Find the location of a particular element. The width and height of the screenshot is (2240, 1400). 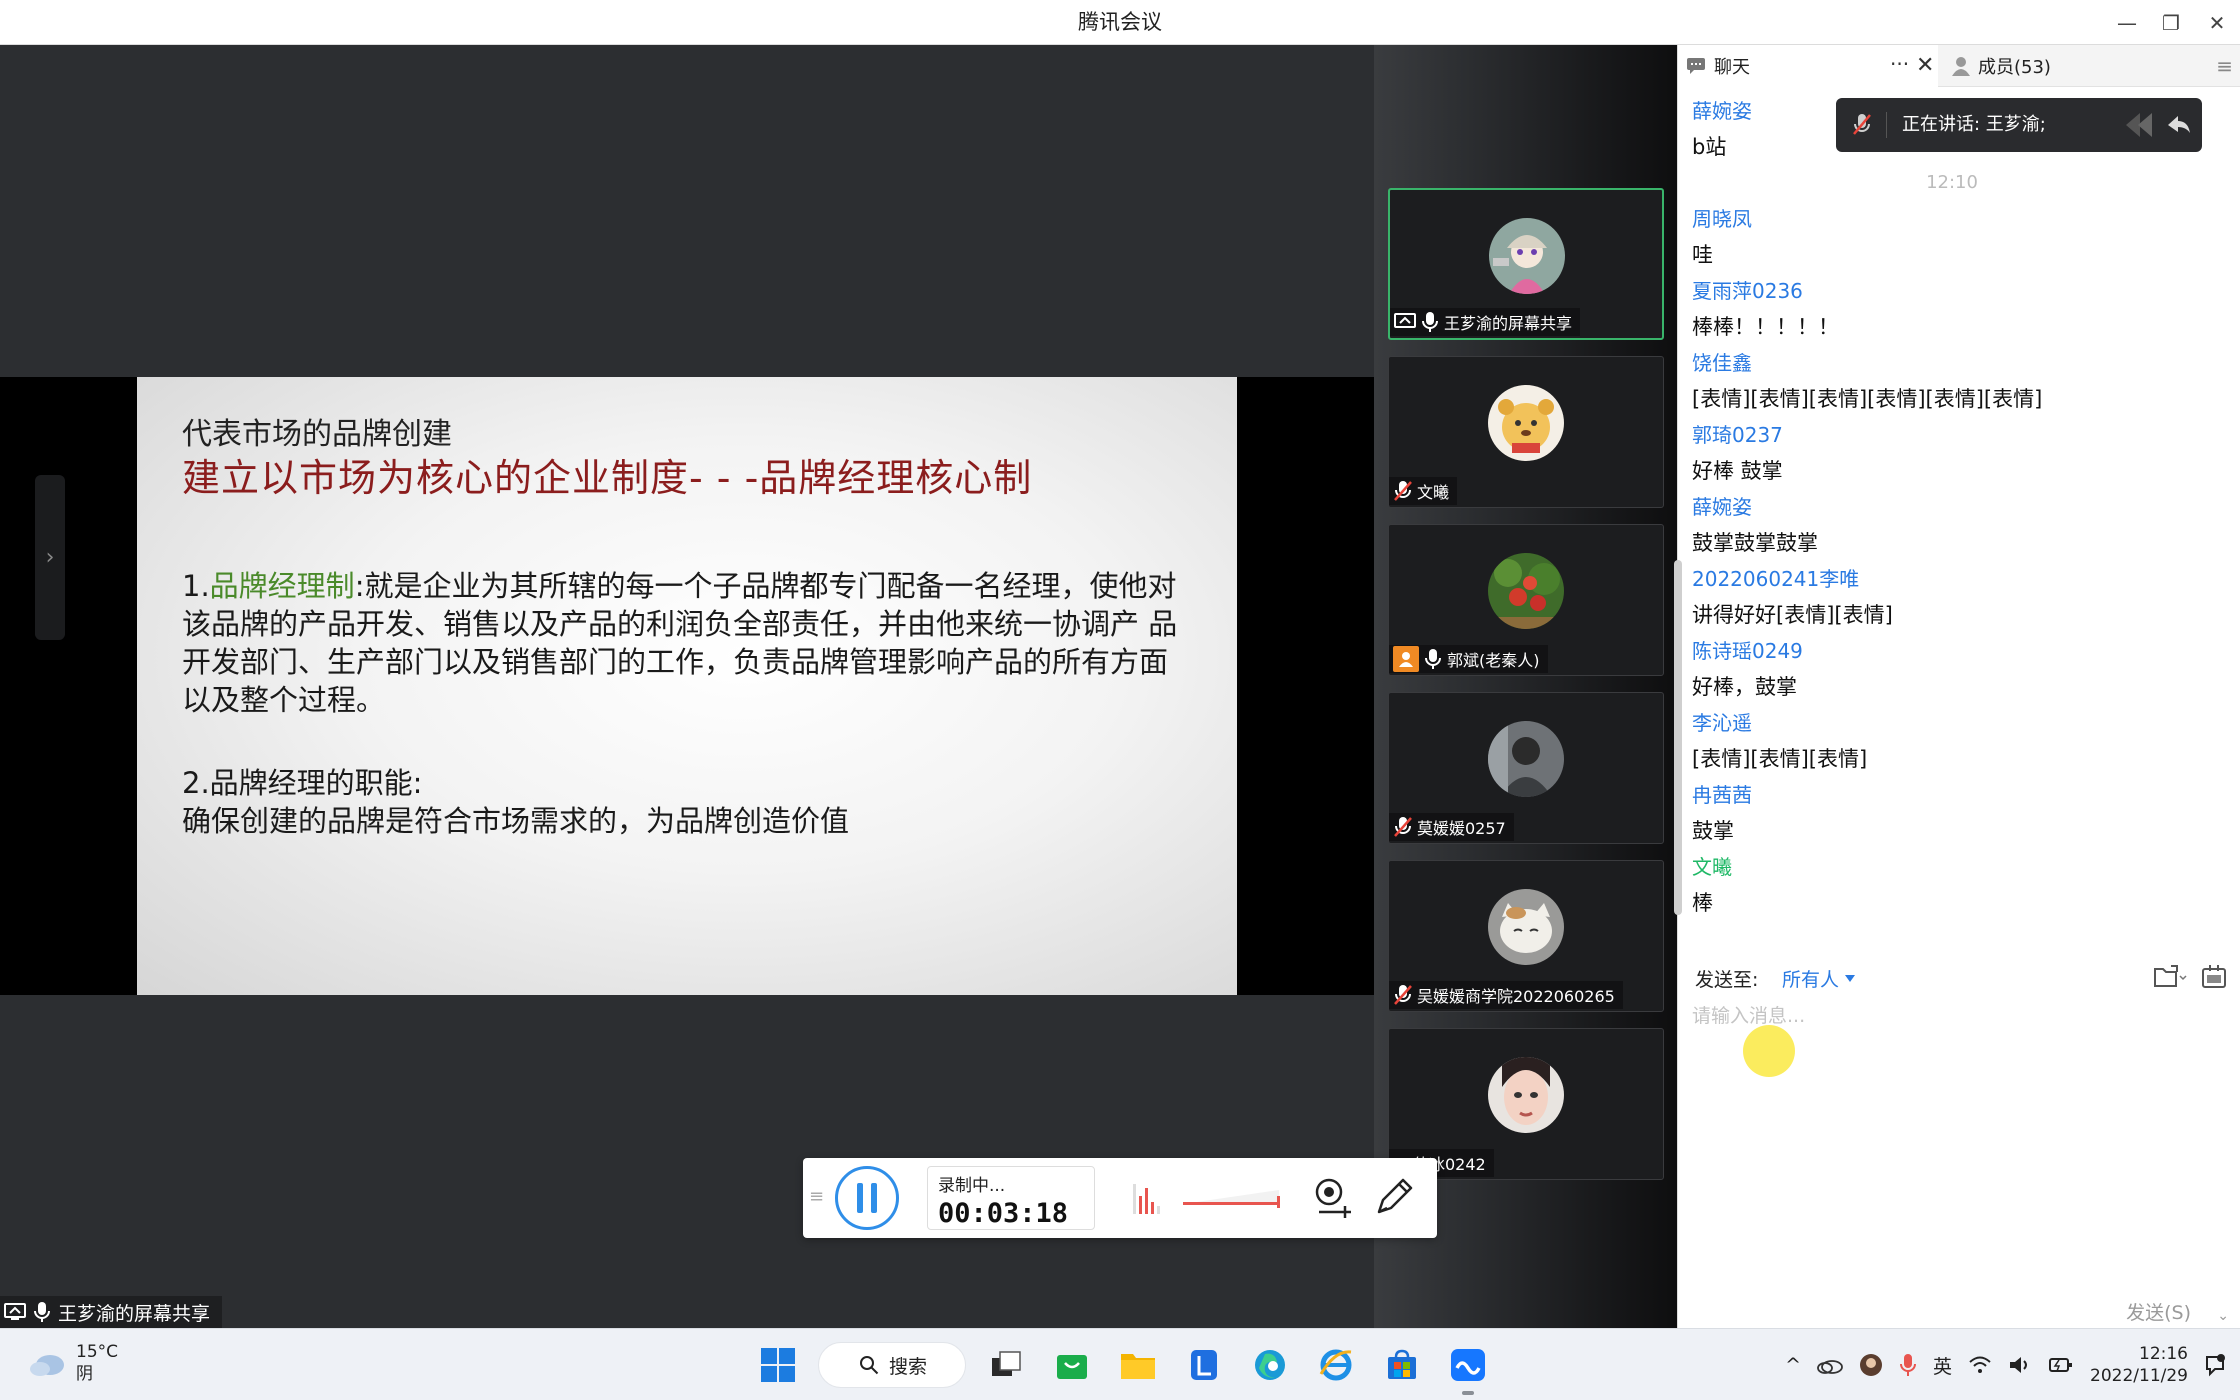

pause-icon-bar is located at coordinates (860, 1198).